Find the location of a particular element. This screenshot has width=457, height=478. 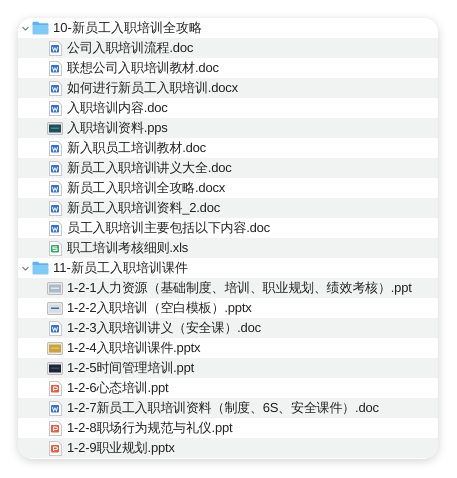

file-name: 职工培训考核细则.xls is located at coordinates (127, 248).